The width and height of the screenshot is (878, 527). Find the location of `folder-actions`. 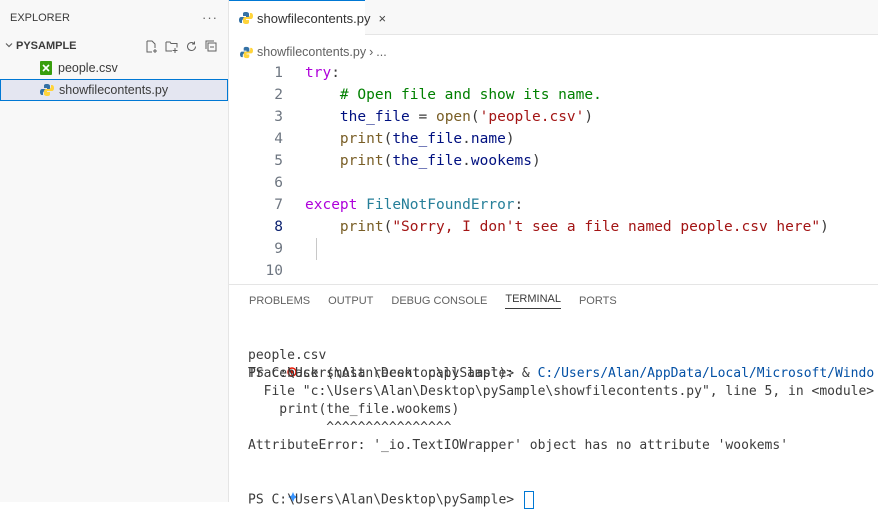

folder-actions is located at coordinates (186, 46).